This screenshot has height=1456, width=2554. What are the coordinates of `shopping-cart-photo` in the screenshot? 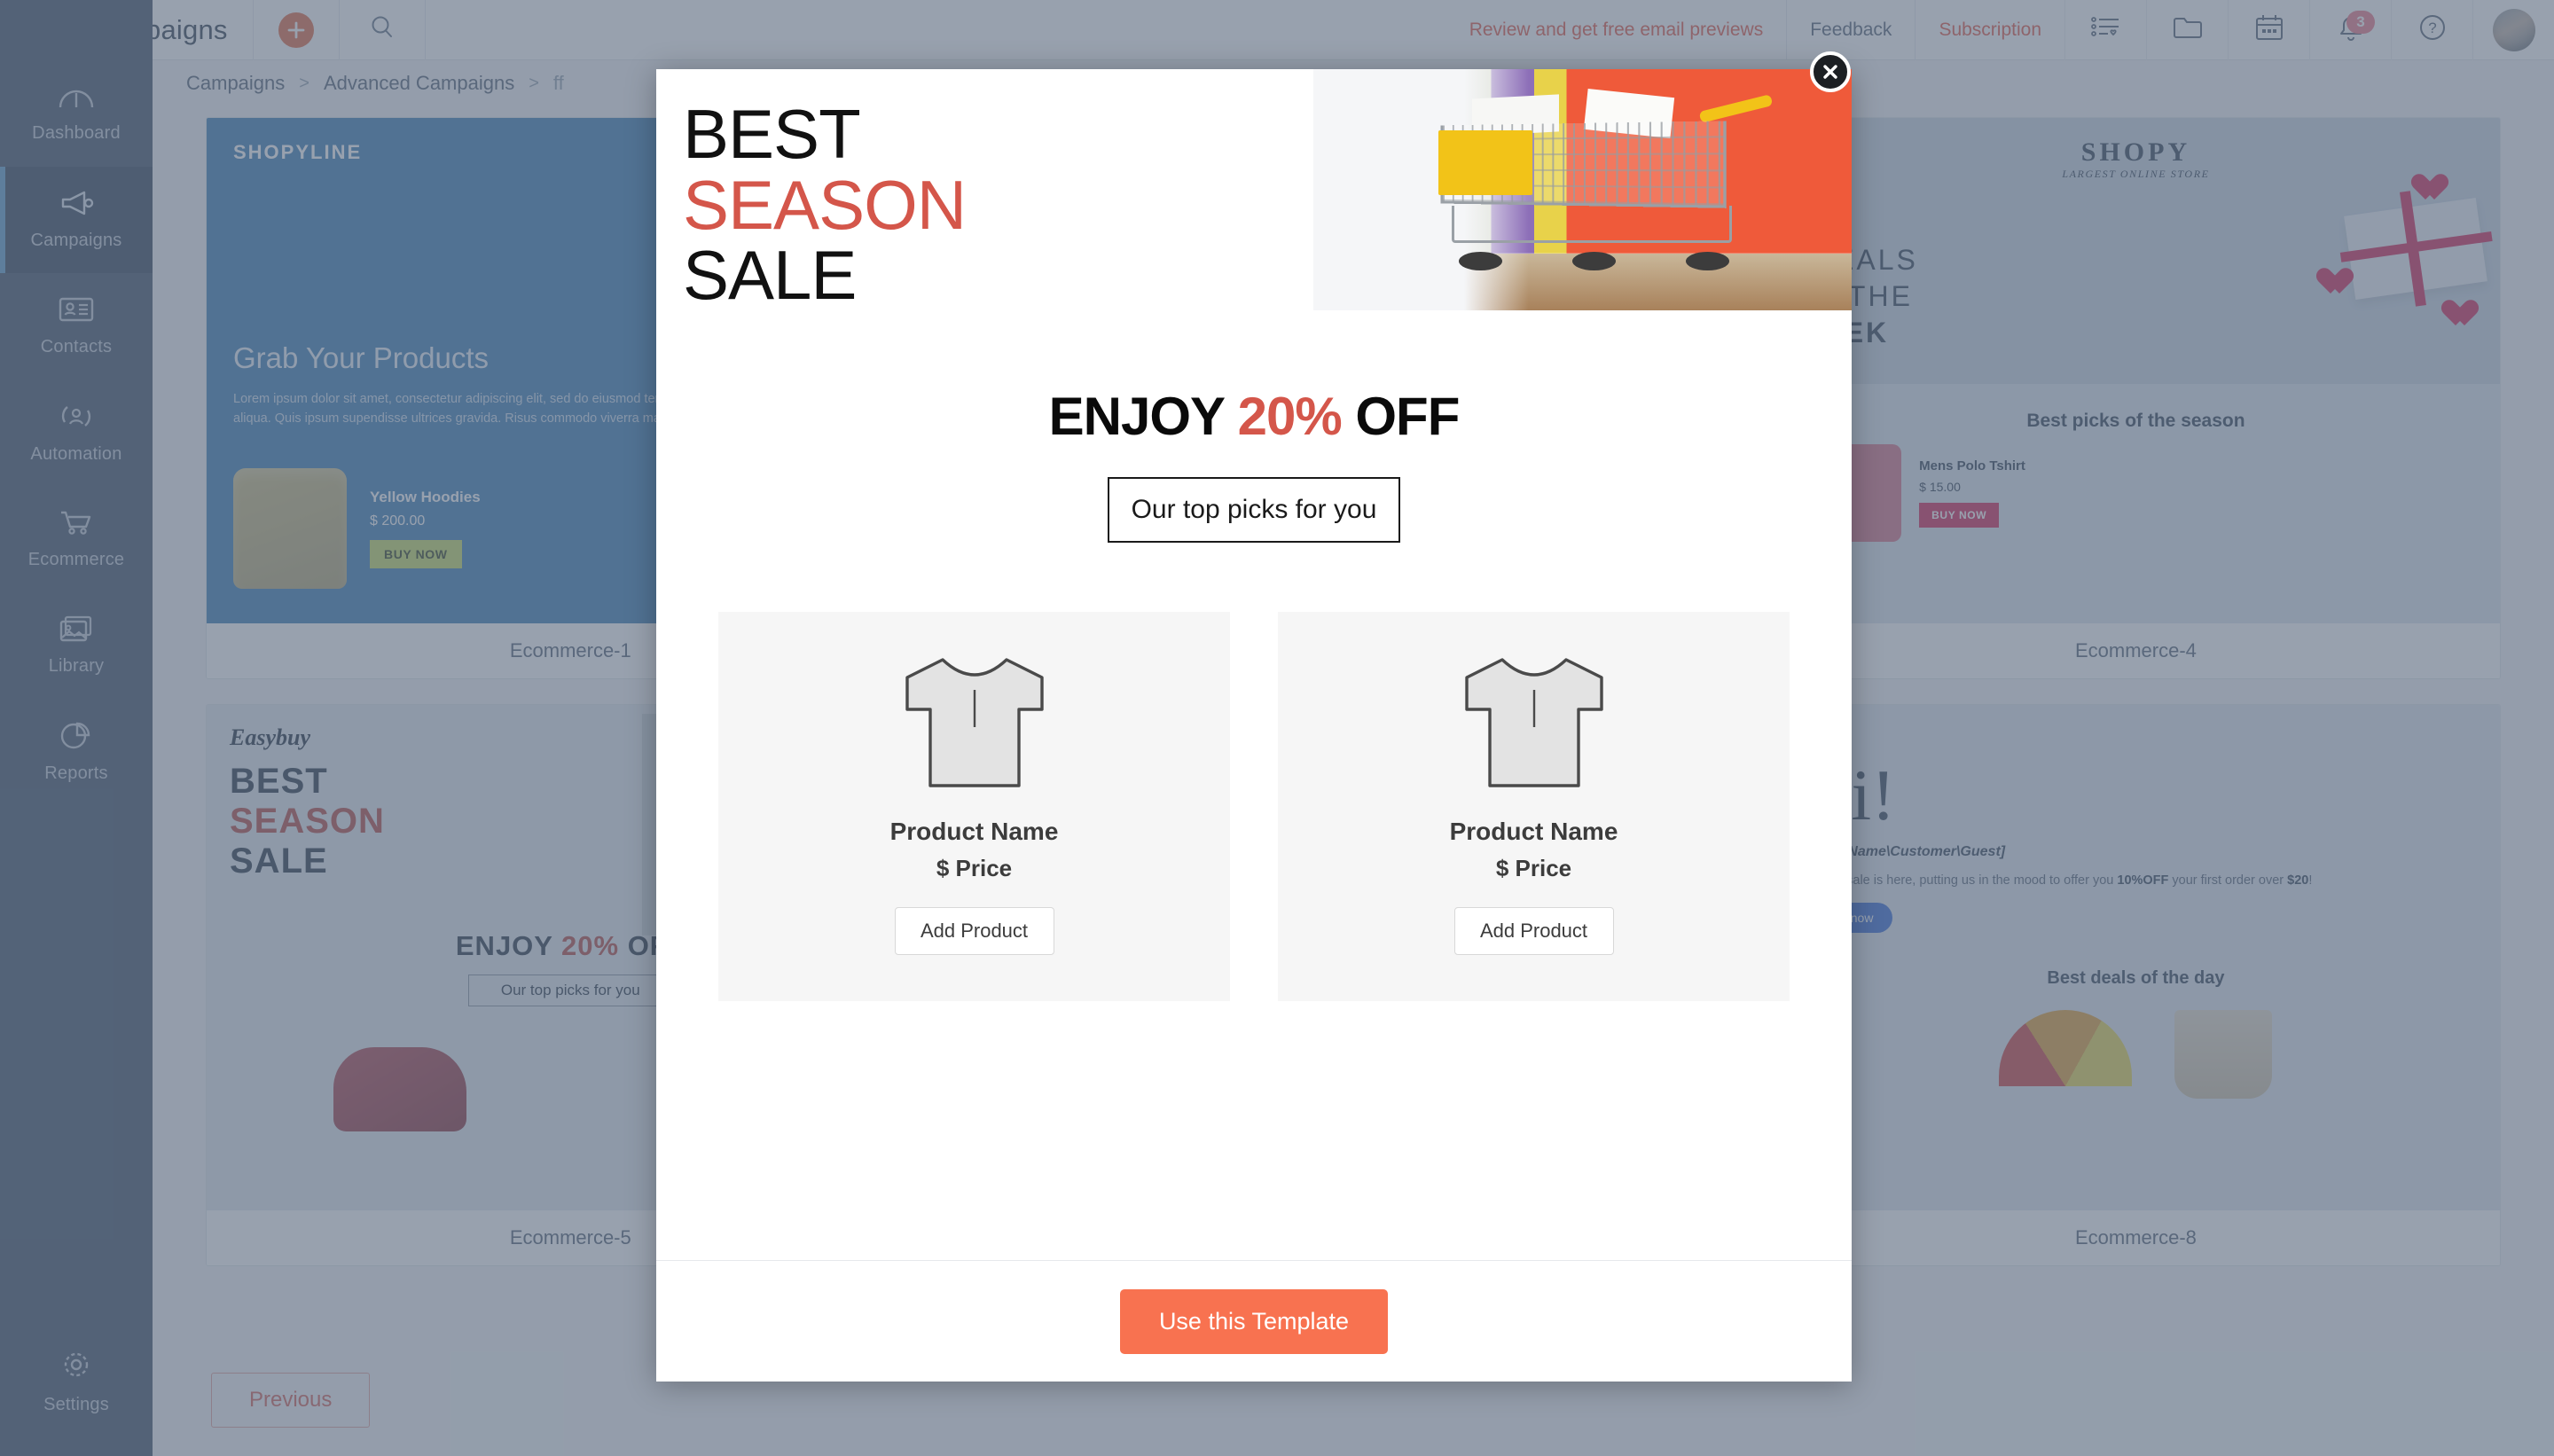 It's located at (1582, 189).